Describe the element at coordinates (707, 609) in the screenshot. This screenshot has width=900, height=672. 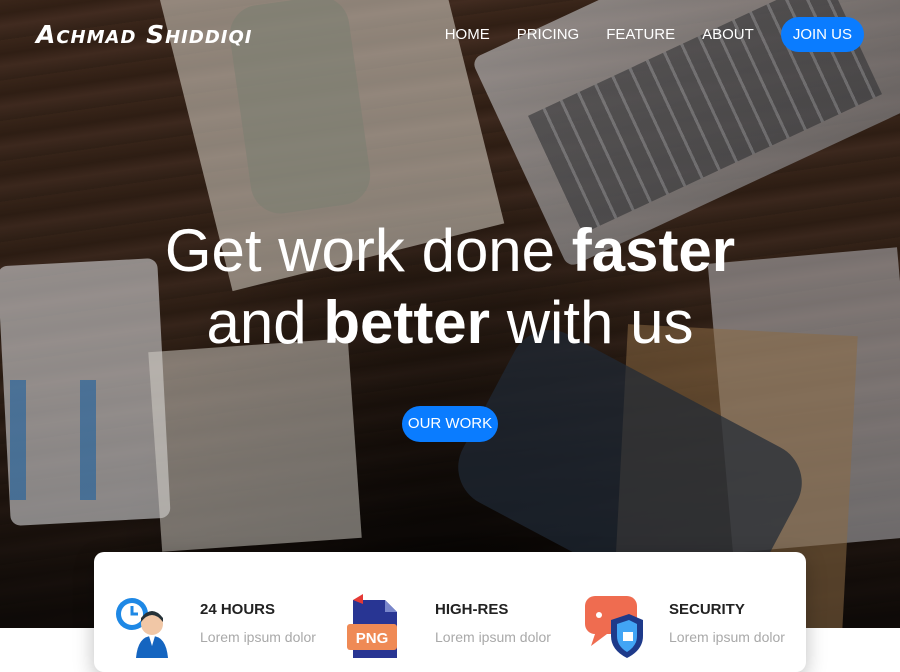
I see `feature-title: SECURITY` at that location.